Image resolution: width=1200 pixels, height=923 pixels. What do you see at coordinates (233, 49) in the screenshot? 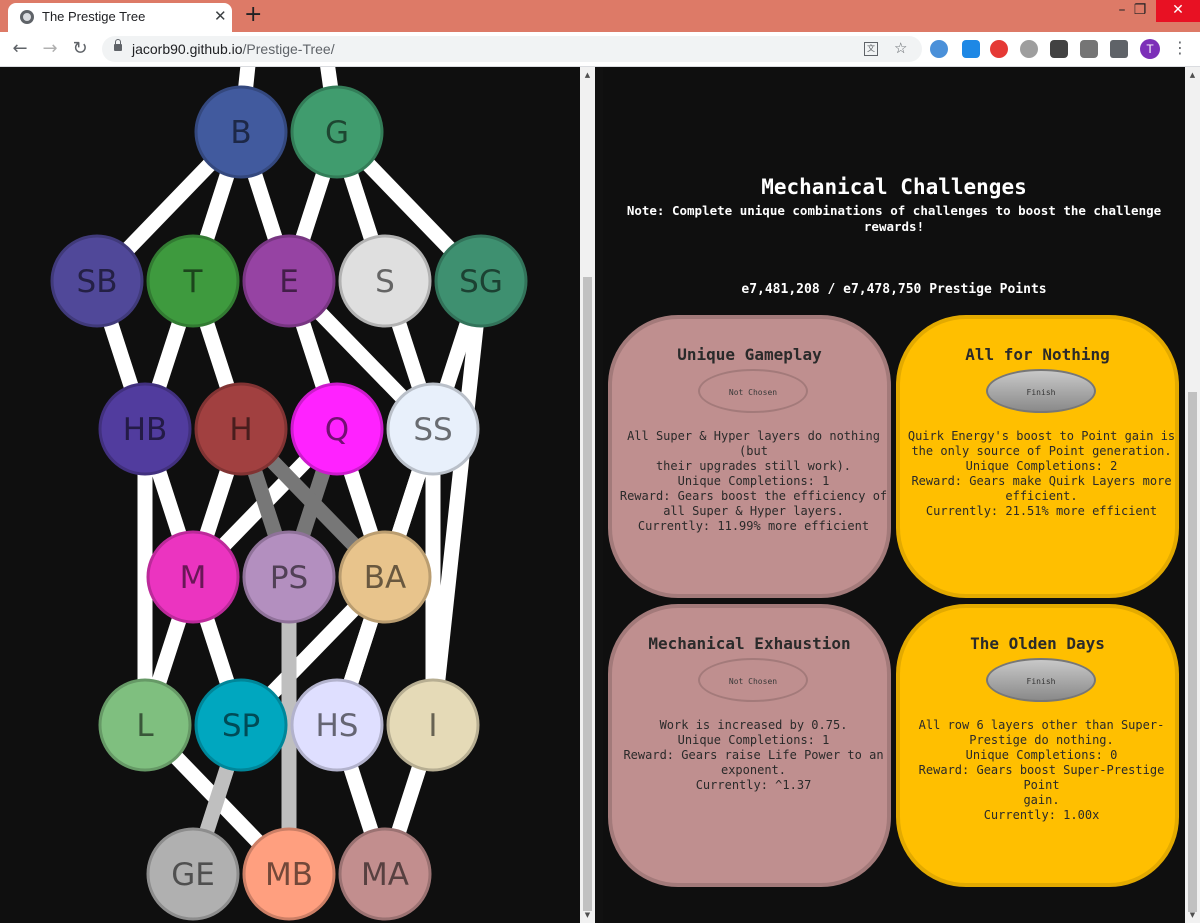
I see `url-text: jacorb90.github.io/Prestige-Tree/` at bounding box center [233, 49].